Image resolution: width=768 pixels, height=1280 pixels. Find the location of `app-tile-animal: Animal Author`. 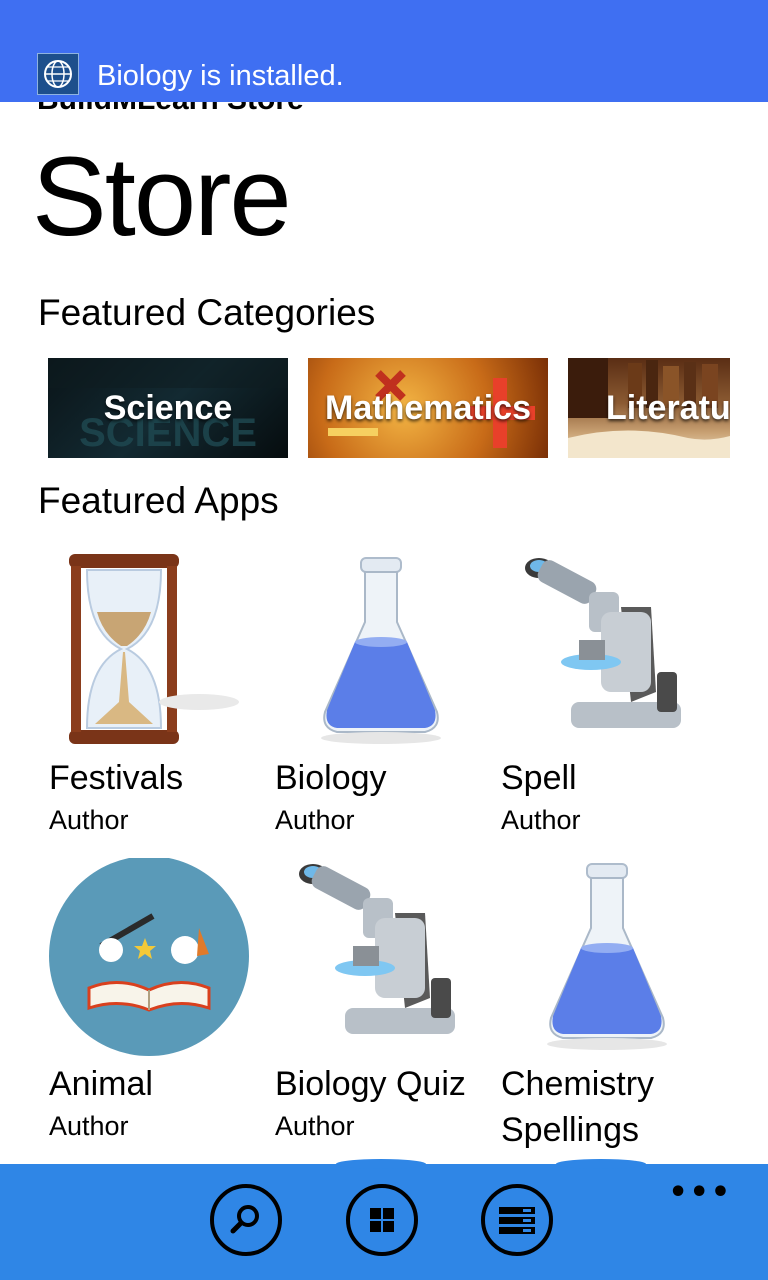

app-tile-animal: Animal Author is located at coordinates (159, 1003).